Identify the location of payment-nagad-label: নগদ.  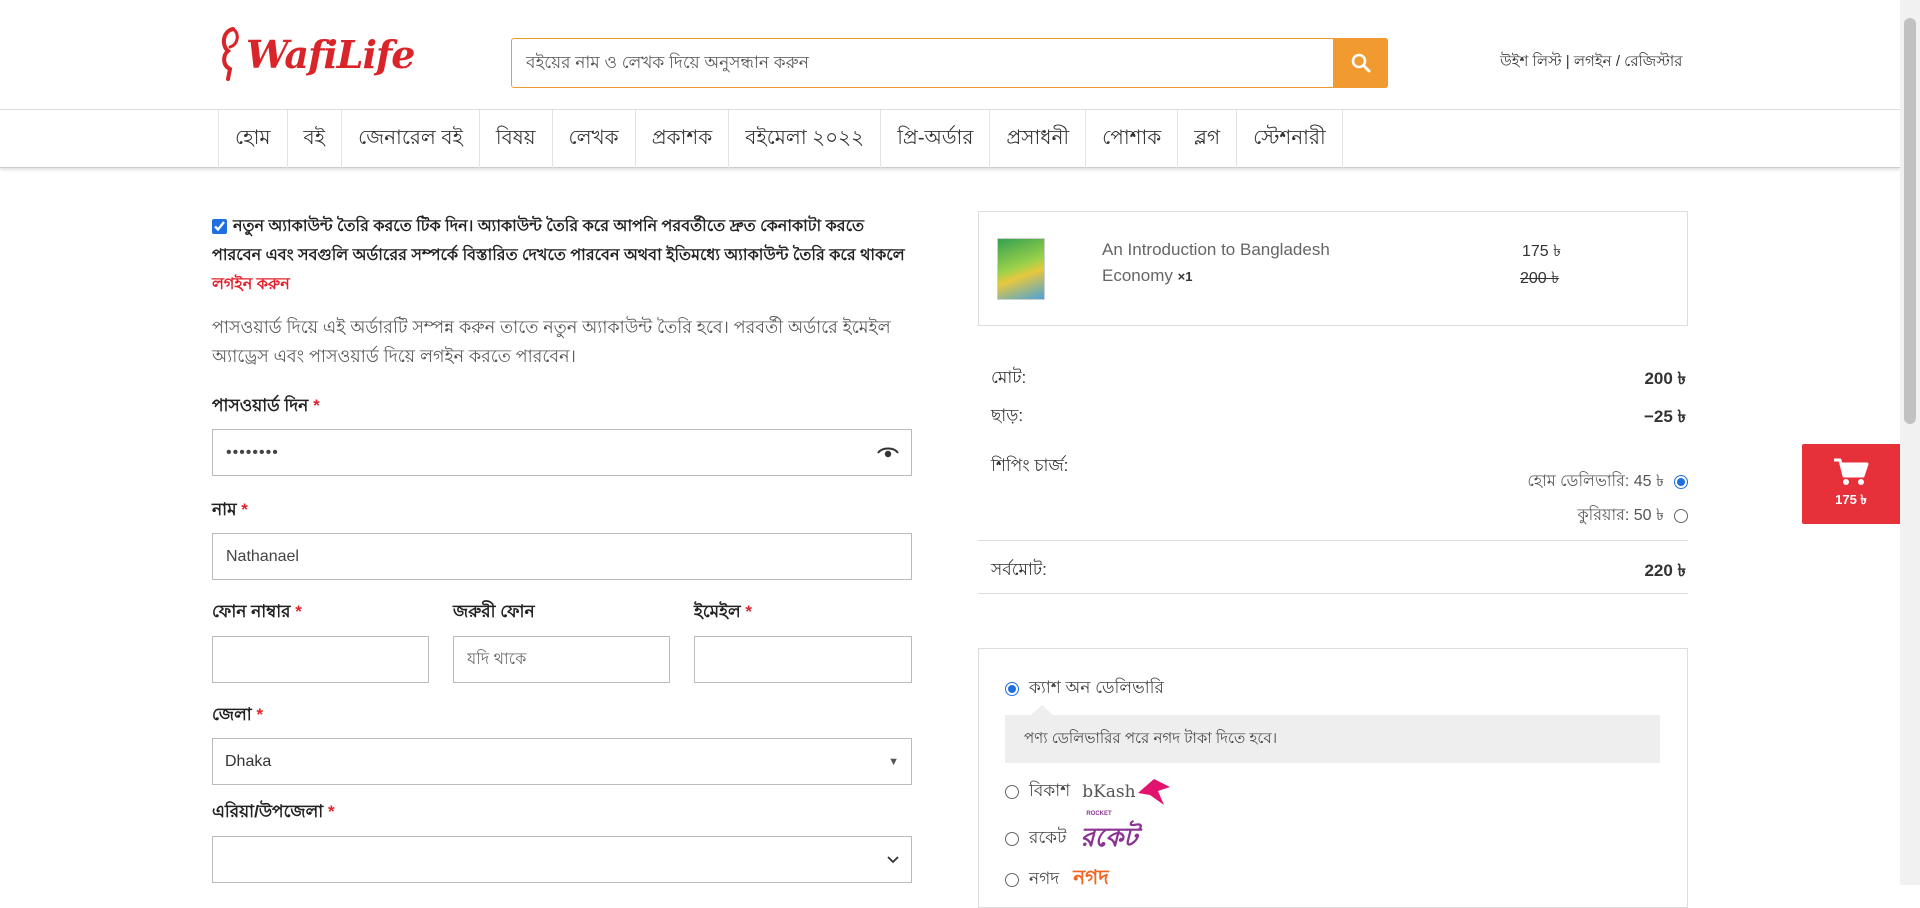
(1044, 878).